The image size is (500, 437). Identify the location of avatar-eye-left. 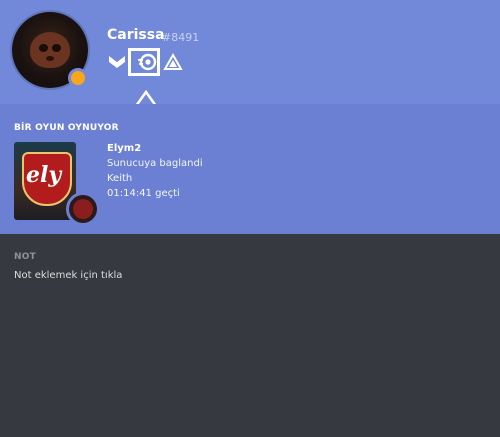
(43, 48).